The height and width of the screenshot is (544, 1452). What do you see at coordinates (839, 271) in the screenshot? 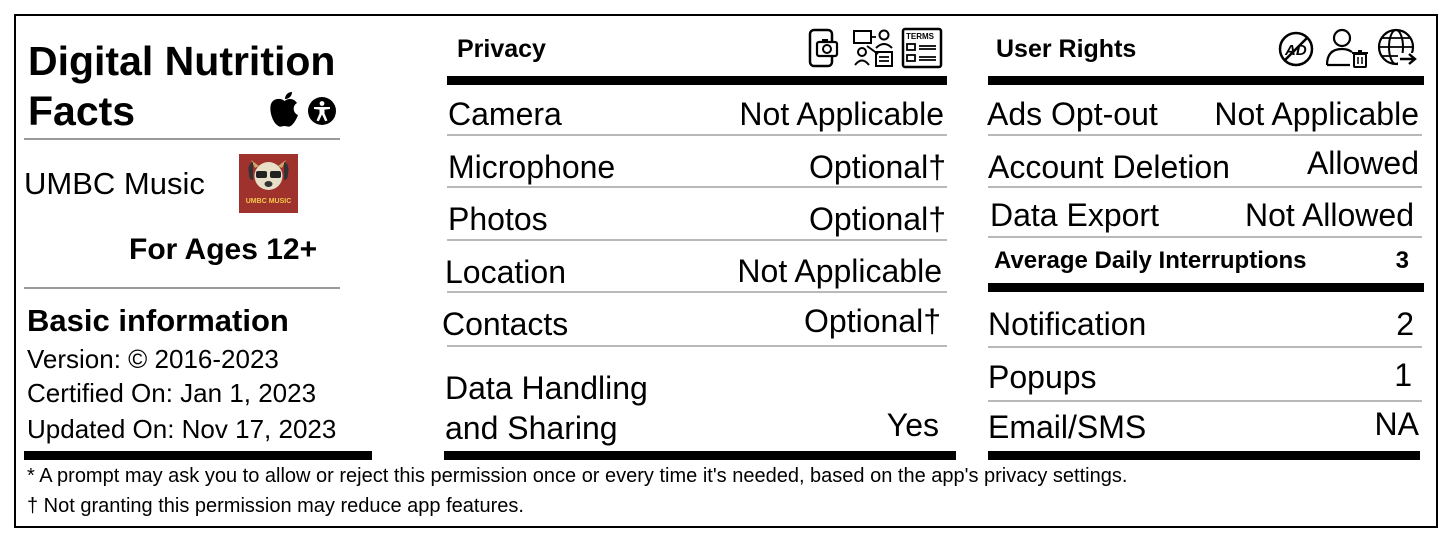
I see `privacy-value-location: Not Applicable` at bounding box center [839, 271].